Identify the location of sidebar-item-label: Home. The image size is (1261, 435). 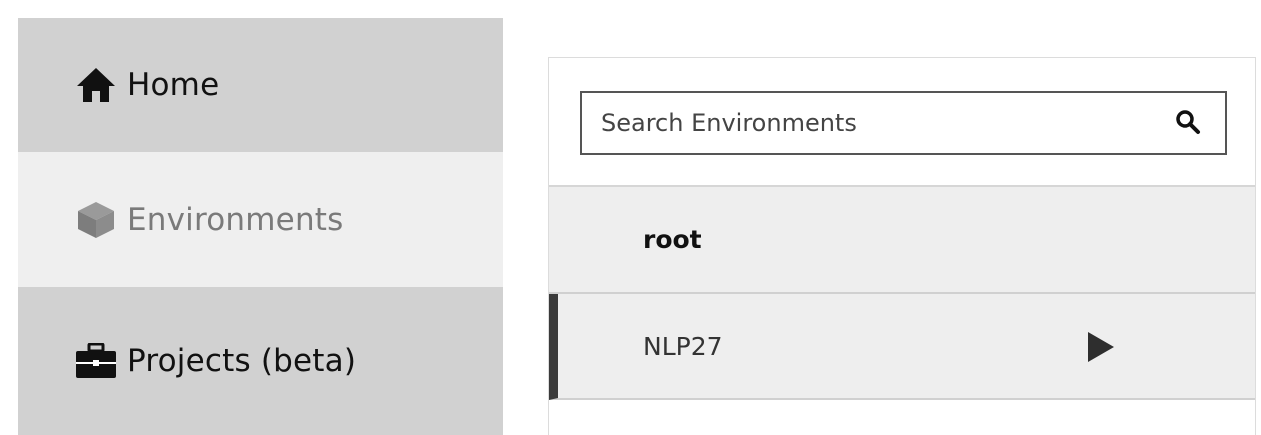
(173, 85).